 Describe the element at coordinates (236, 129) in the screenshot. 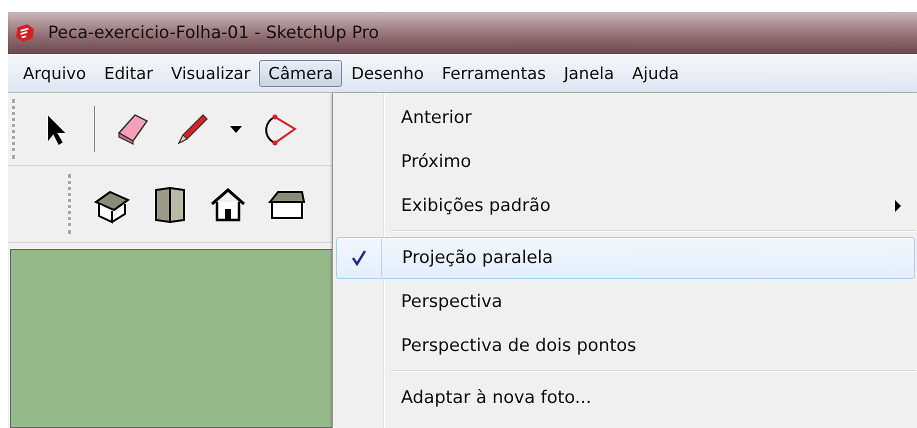

I see `caret-icon` at that location.